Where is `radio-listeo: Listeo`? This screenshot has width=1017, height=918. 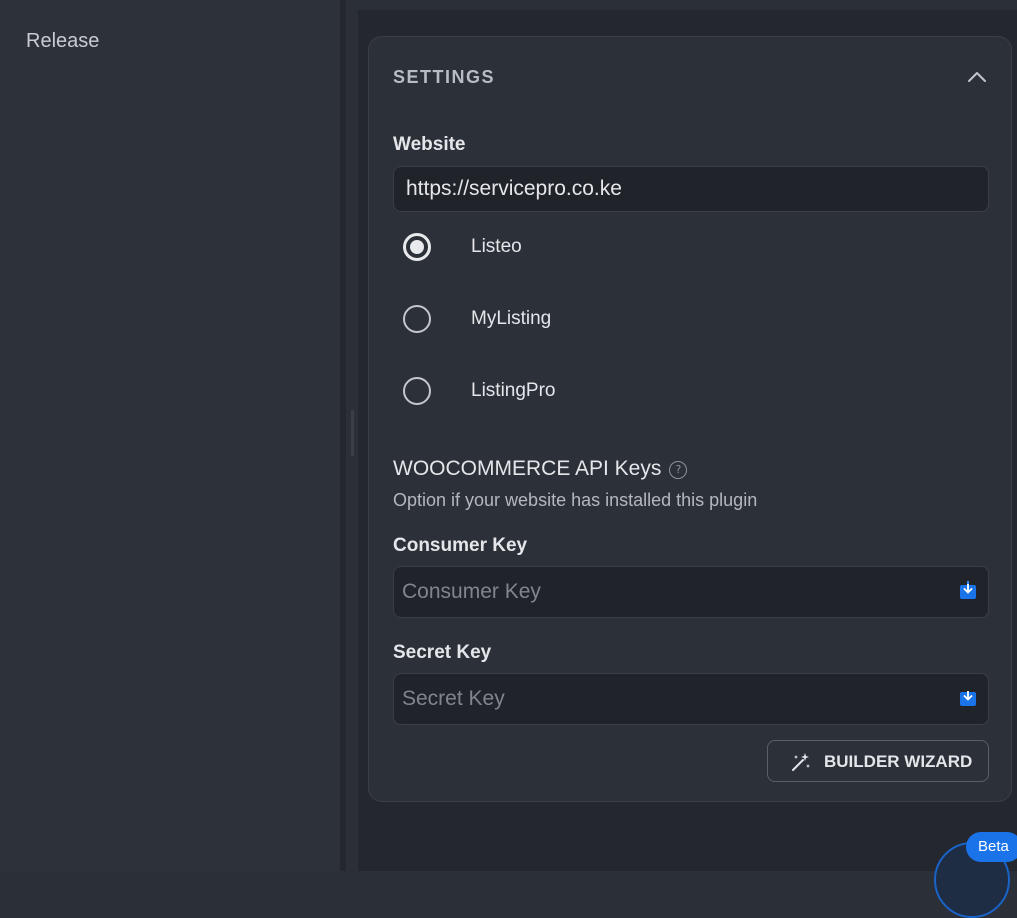
radio-listeo: Listeo is located at coordinates (593, 248).